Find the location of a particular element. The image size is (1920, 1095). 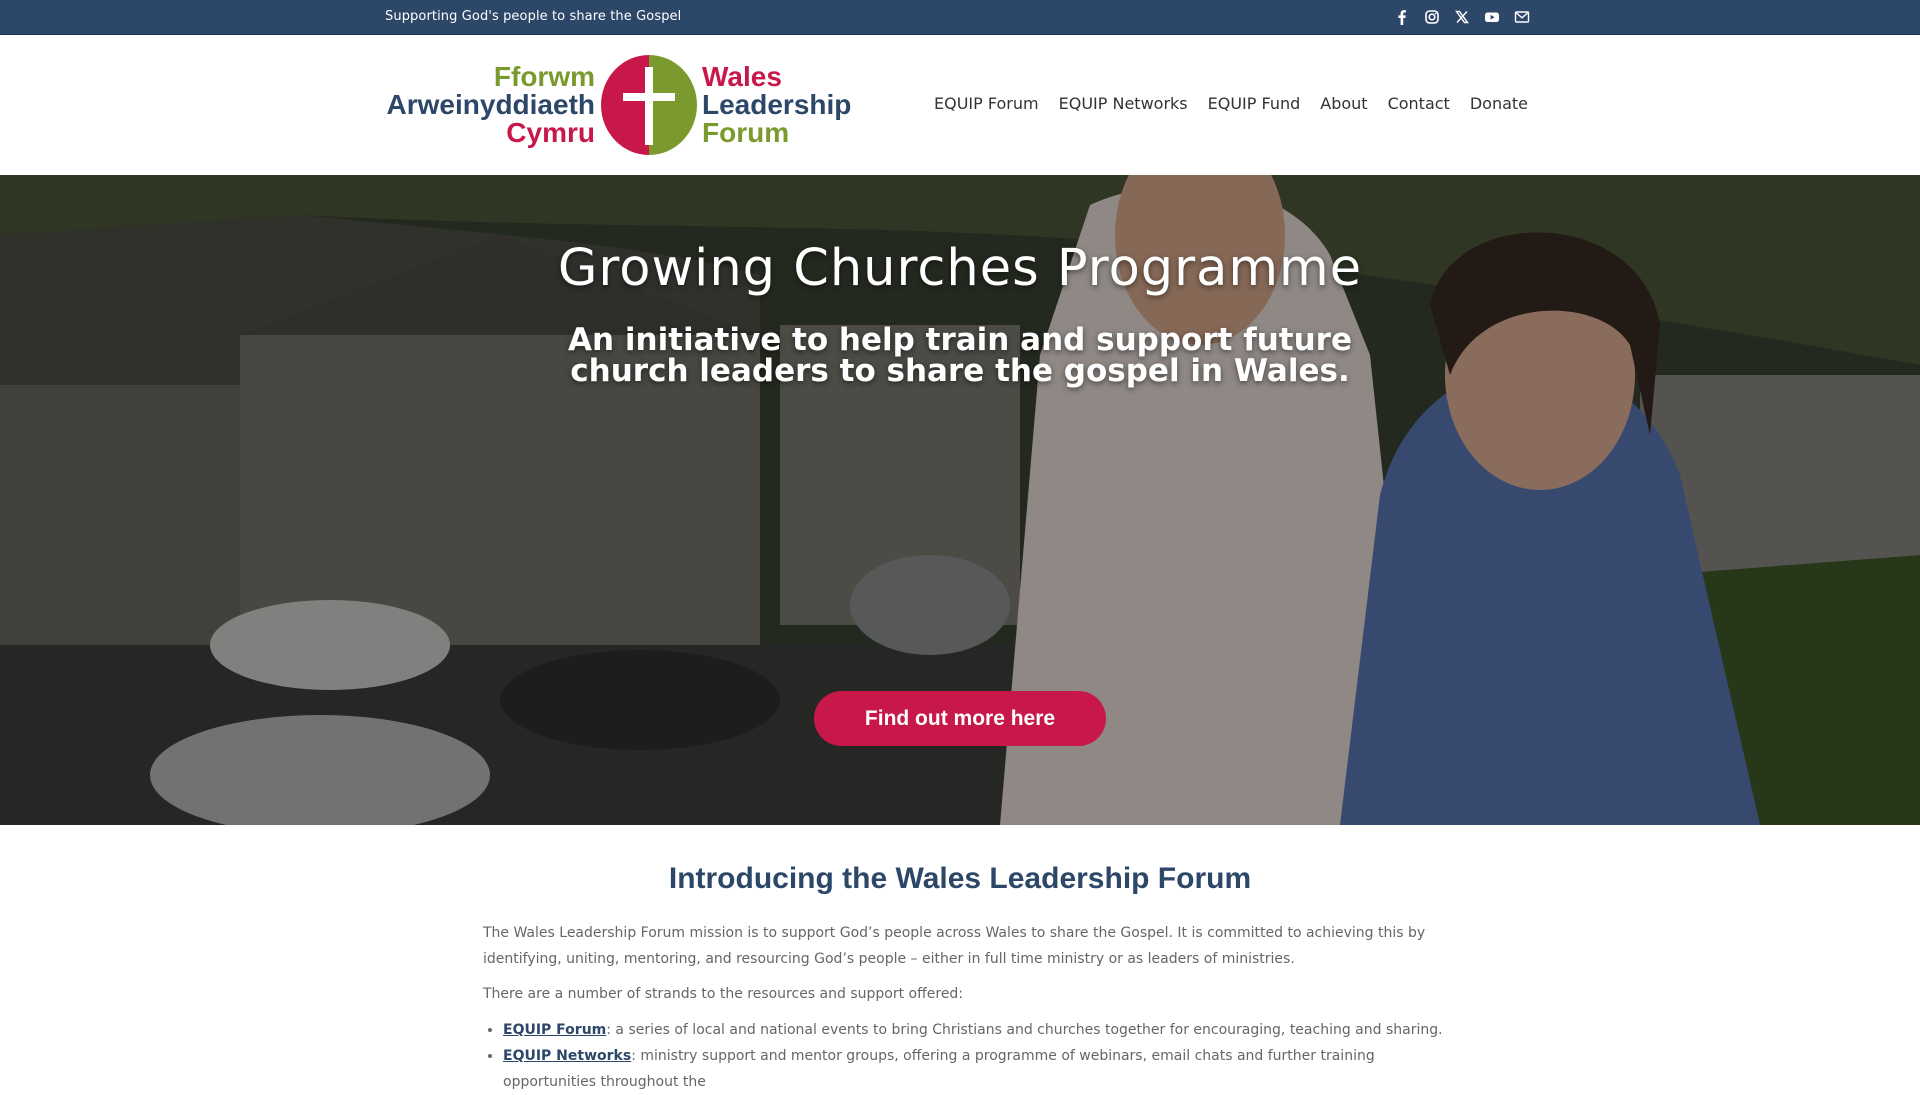

nav-contact: Contact is located at coordinates (1419, 103).